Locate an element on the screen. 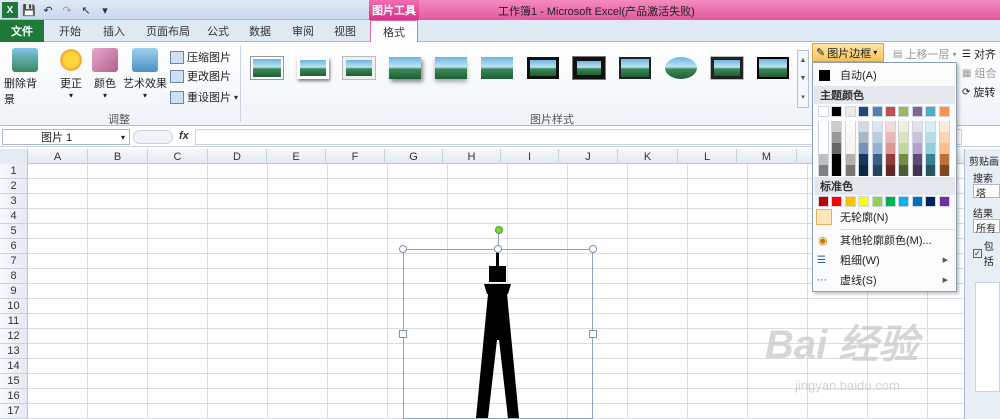  column-header: L is located at coordinates (707, 156).